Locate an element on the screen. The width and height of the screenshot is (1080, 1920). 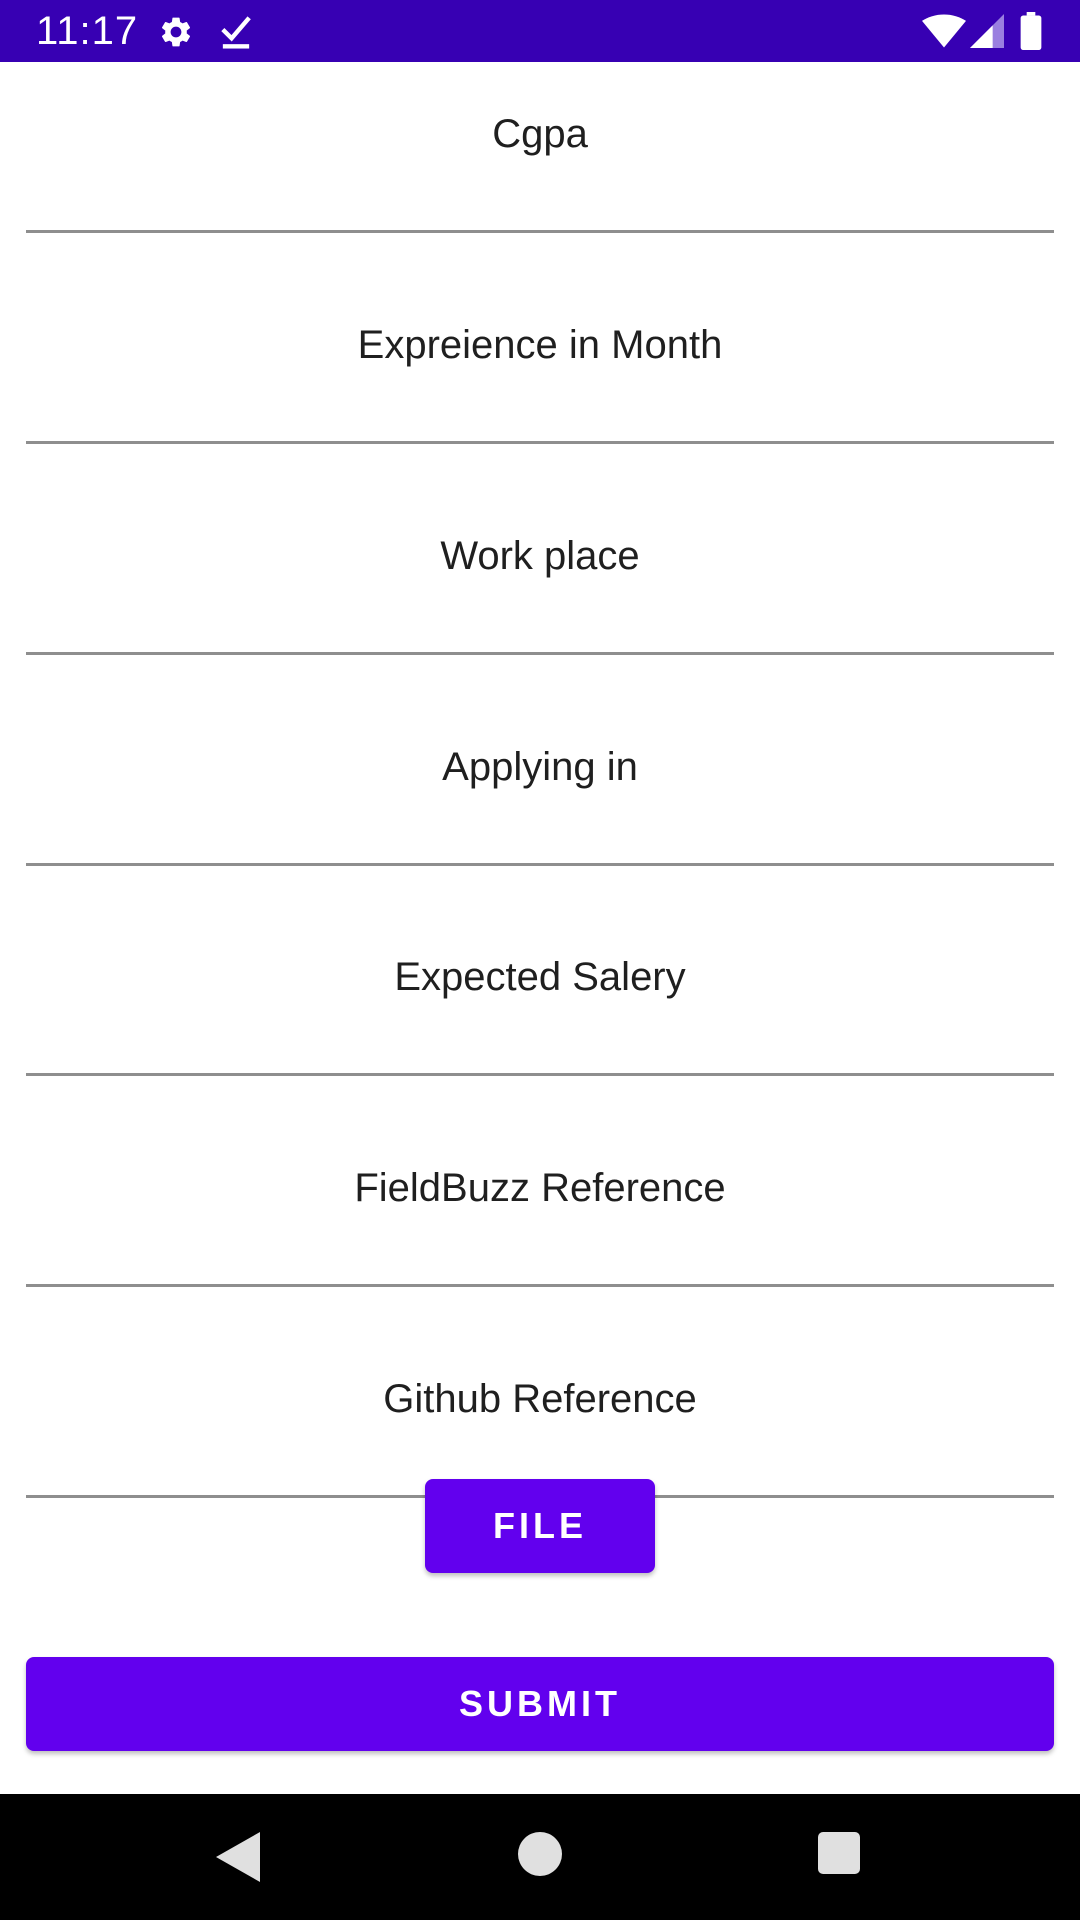
wifi-icon is located at coordinates (944, 31).